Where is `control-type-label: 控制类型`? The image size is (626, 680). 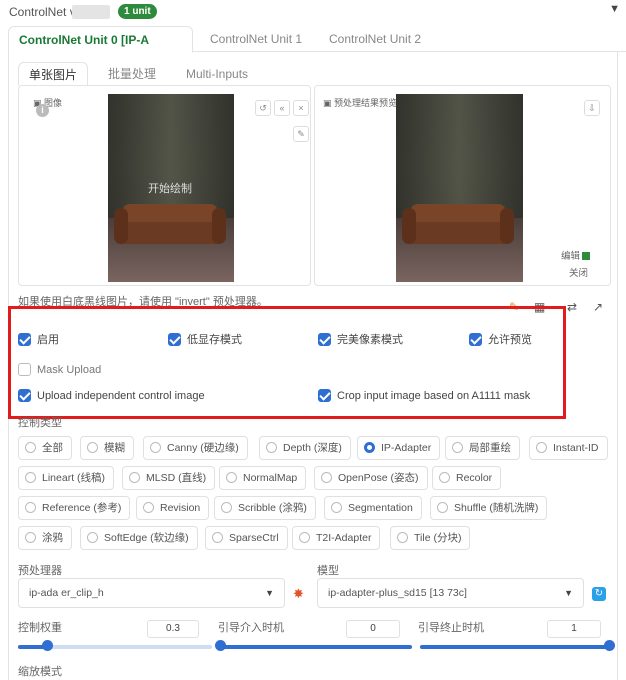 control-type-label: 控制类型 is located at coordinates (40, 423).